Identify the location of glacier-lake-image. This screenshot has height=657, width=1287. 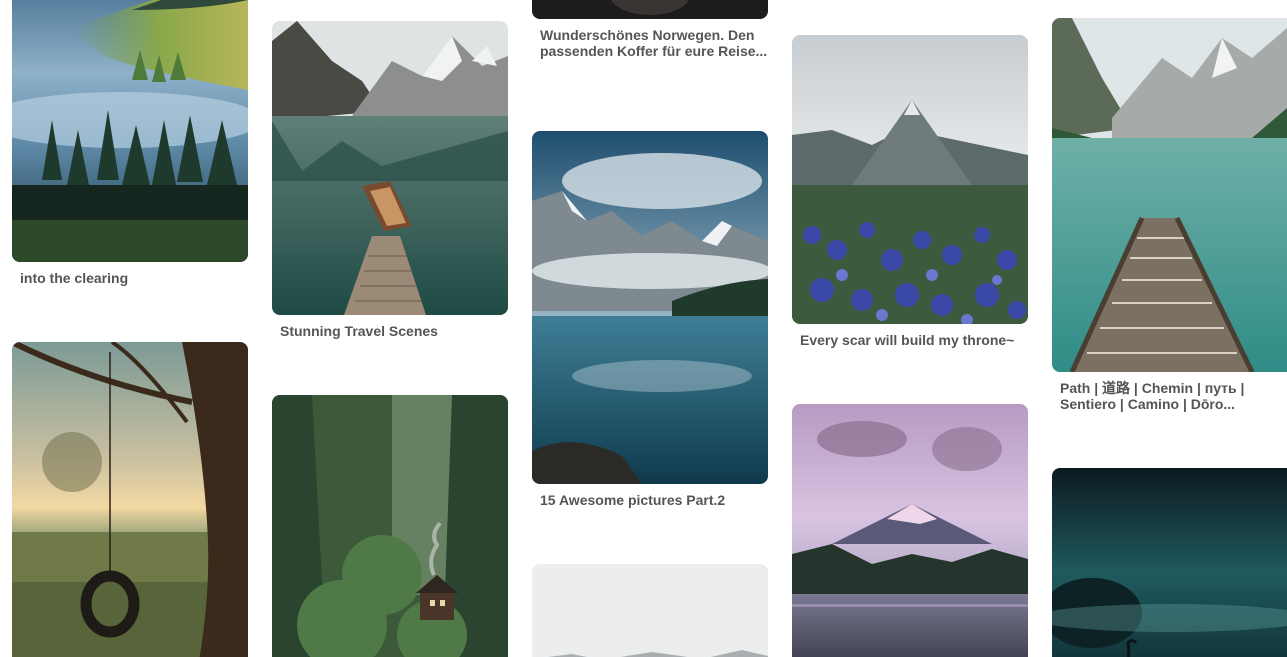
(650, 307).